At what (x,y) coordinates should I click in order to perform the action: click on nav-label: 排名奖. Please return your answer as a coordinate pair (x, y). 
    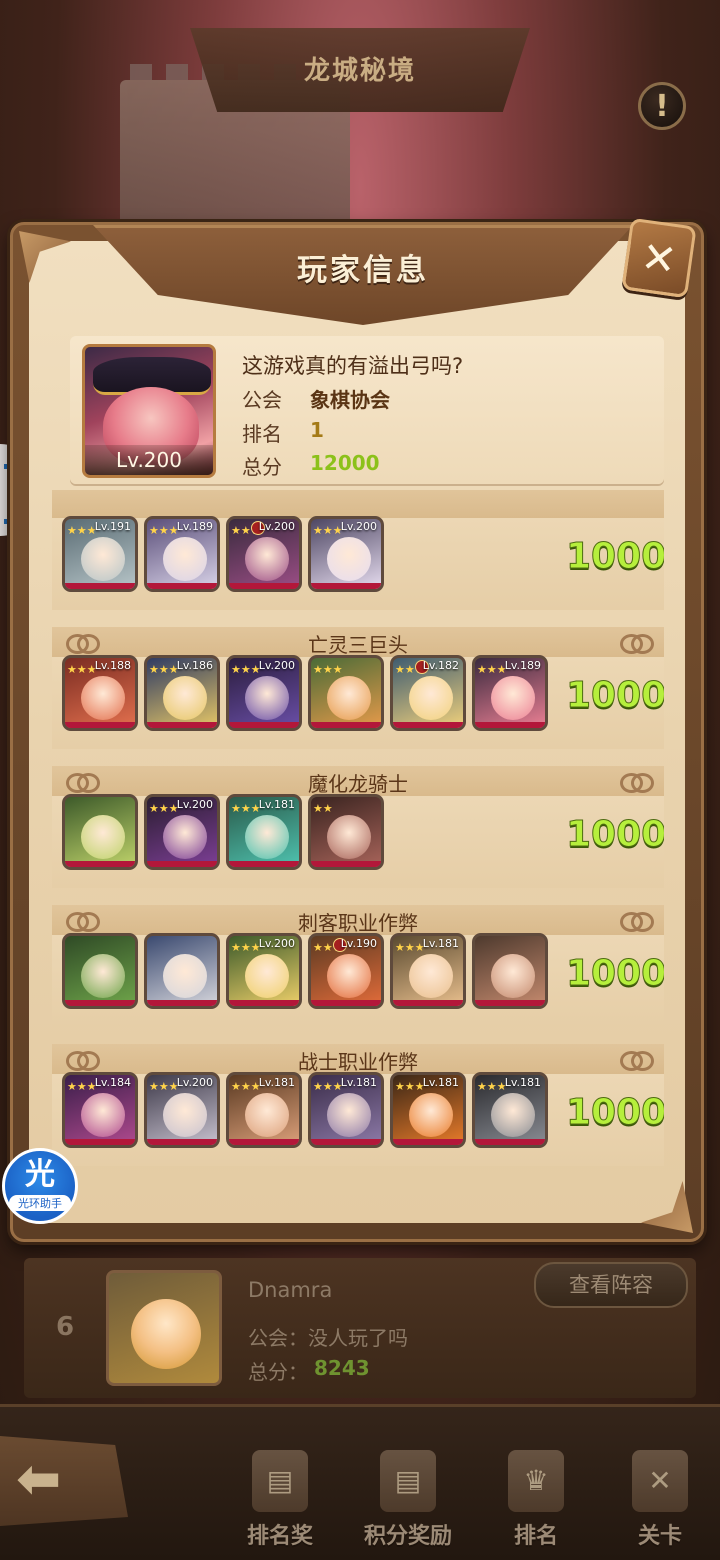
    Looking at the image, I should click on (279, 1536).